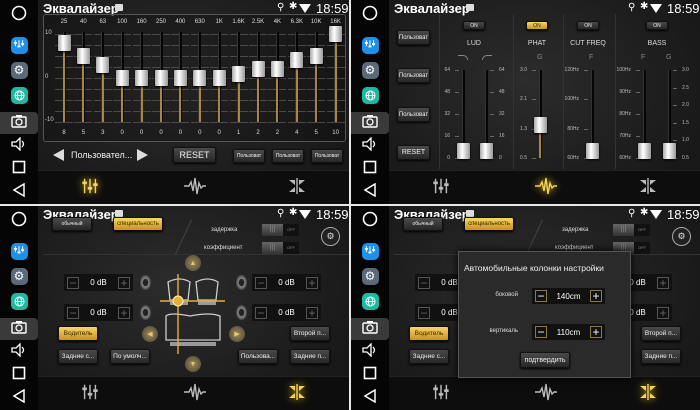  I want to click on lud-on-toggle: ON, so click(474, 25).